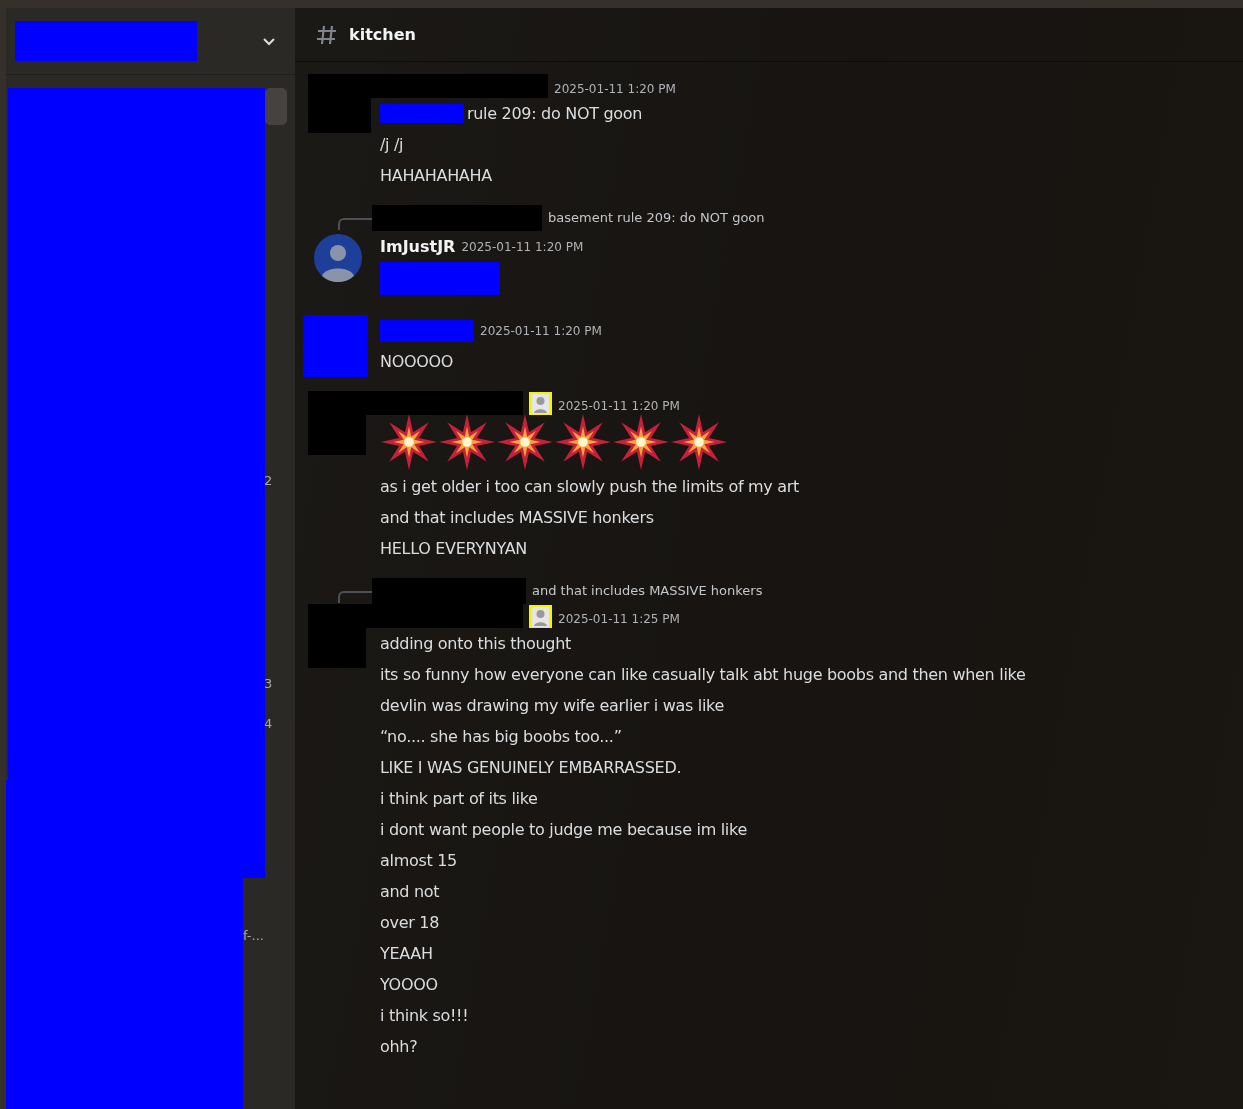 This screenshot has height=1109, width=1243. I want to click on message-text: LIKE I WAS GENUINELY EMBARRASSED., so click(531, 768).